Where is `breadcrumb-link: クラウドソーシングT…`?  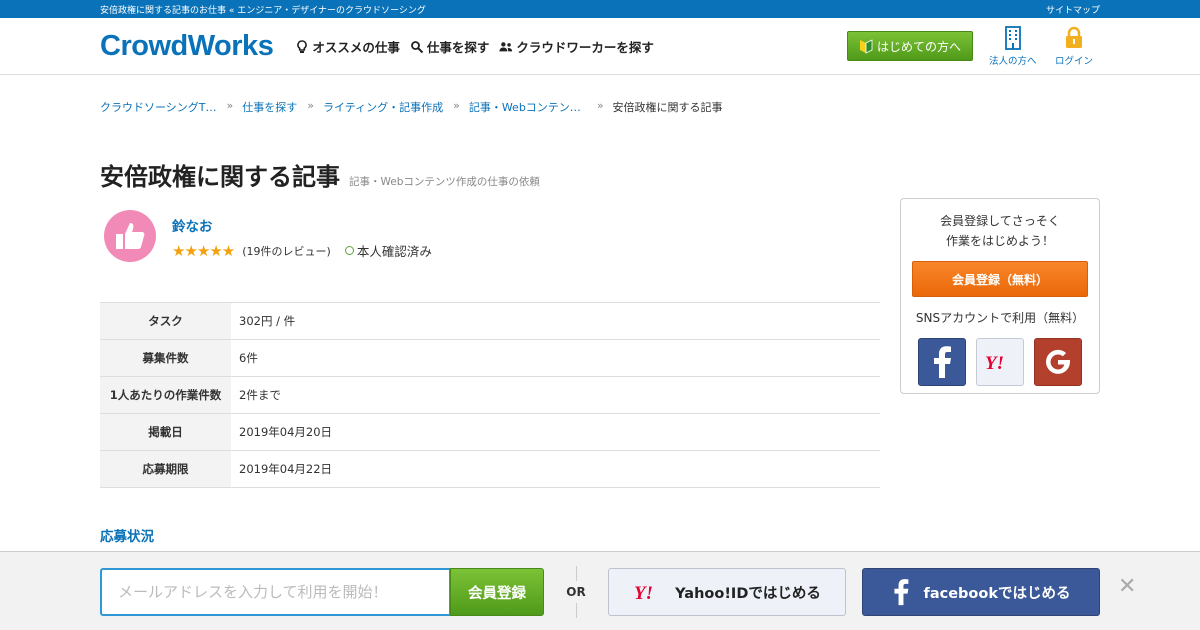 breadcrumb-link: クラウドソーシングT… is located at coordinates (158, 112).